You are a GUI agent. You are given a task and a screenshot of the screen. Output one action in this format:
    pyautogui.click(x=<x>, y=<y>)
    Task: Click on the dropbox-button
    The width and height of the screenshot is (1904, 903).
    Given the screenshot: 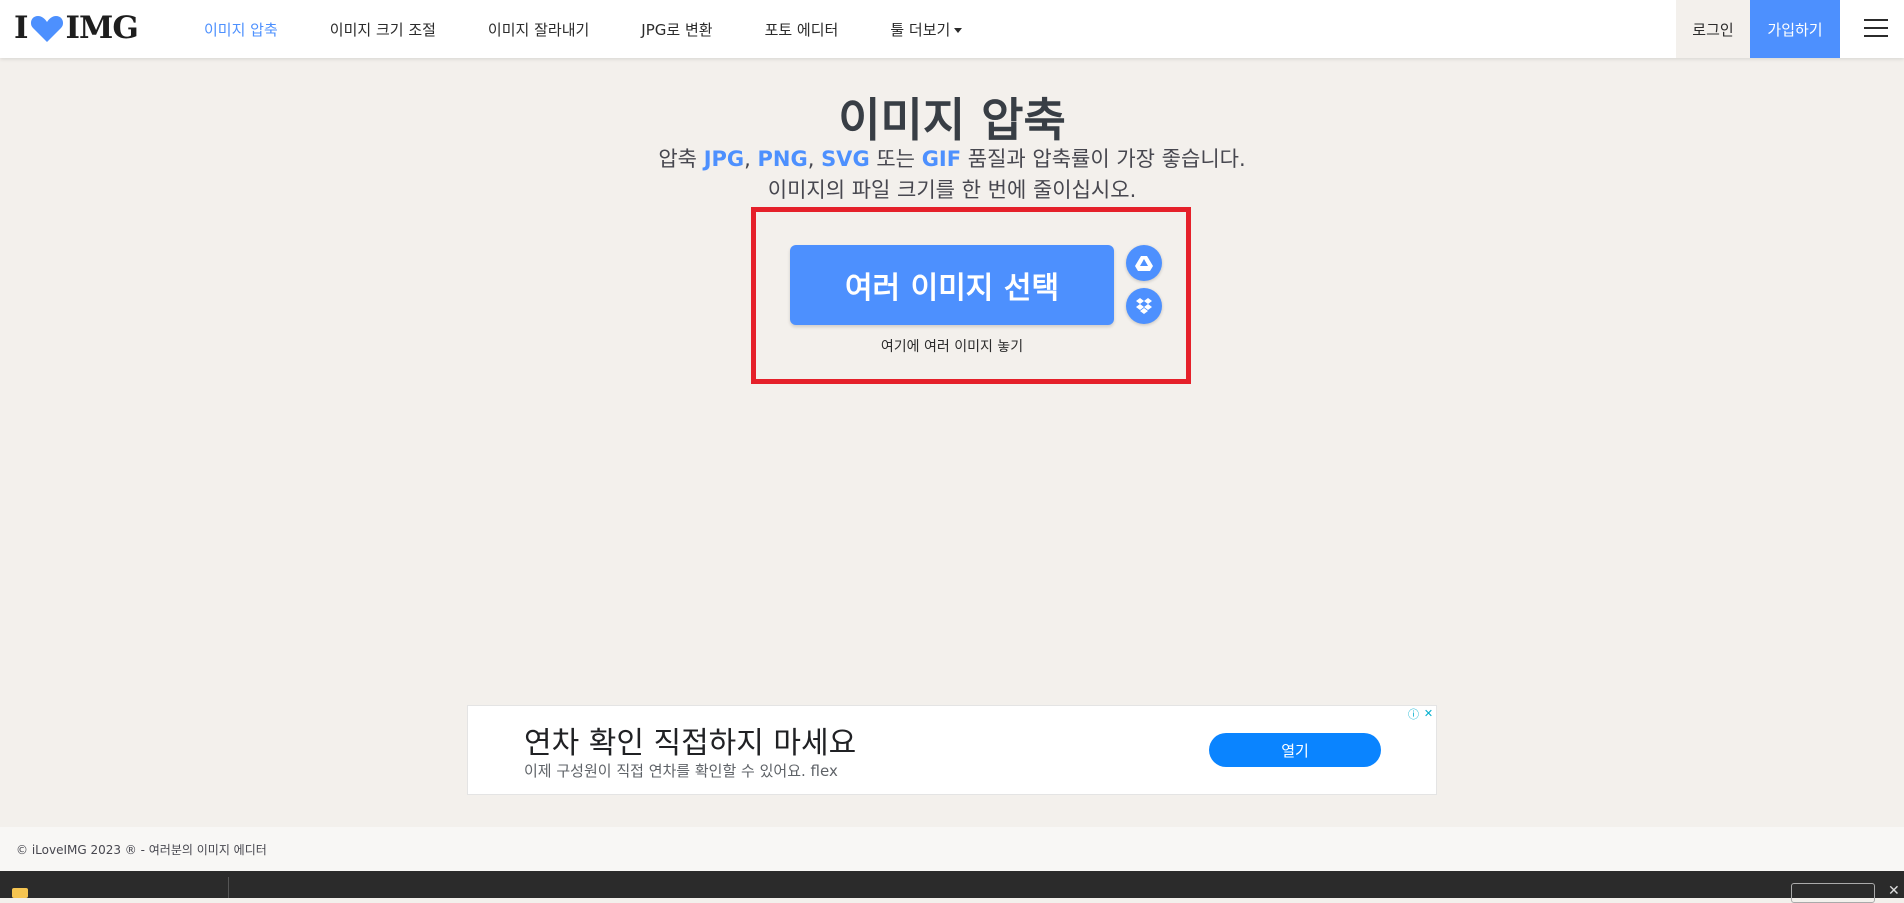 What is the action you would take?
    pyautogui.click(x=1144, y=306)
    